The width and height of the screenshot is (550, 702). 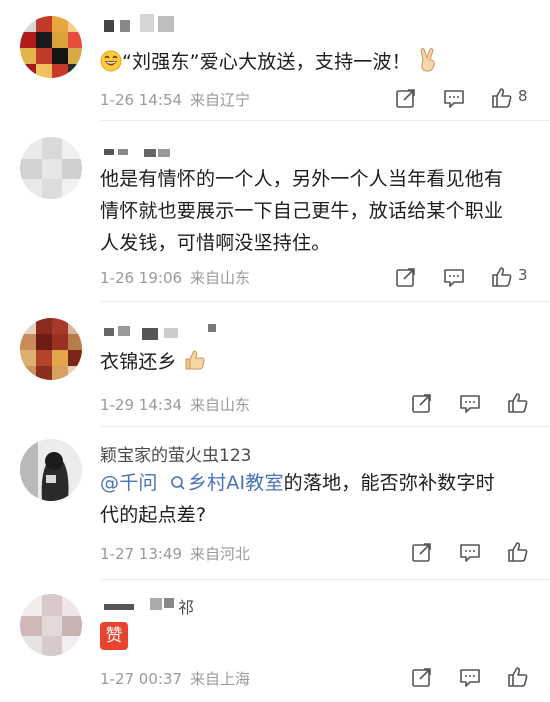 What do you see at coordinates (235, 483) in the screenshot?
I see `search-link-label: 乡村AI教室` at bounding box center [235, 483].